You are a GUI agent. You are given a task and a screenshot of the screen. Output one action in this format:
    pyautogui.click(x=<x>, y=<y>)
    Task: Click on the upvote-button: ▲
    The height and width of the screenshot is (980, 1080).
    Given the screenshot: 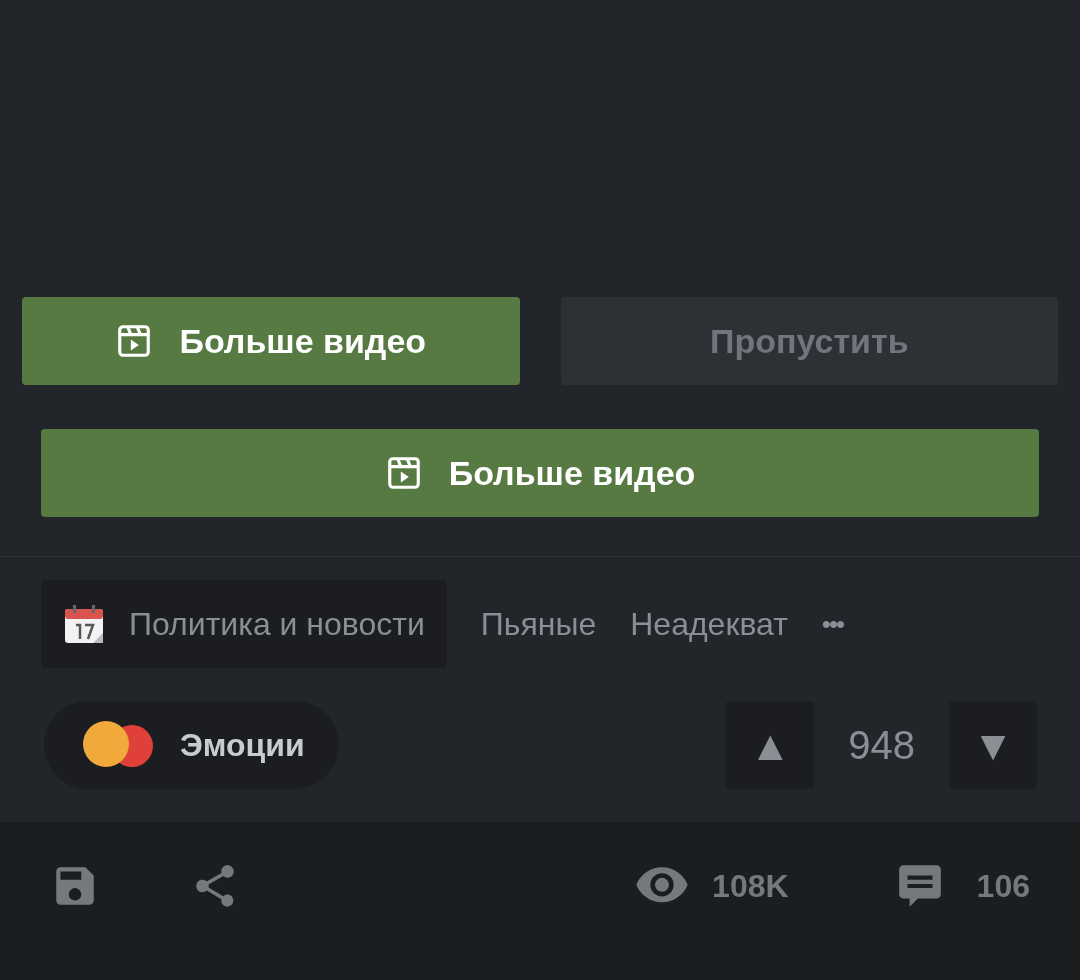 What is the action you would take?
    pyautogui.click(x=770, y=745)
    